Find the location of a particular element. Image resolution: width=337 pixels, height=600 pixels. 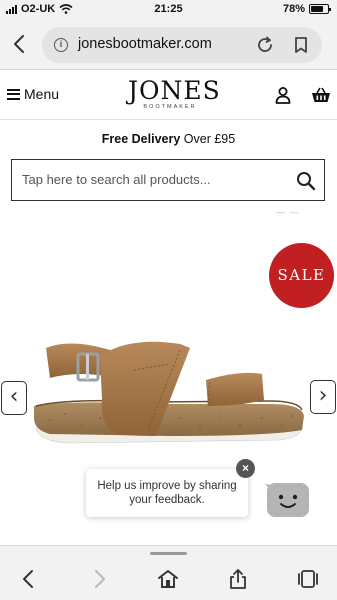

browser-toolbar is located at coordinates (168, 572).